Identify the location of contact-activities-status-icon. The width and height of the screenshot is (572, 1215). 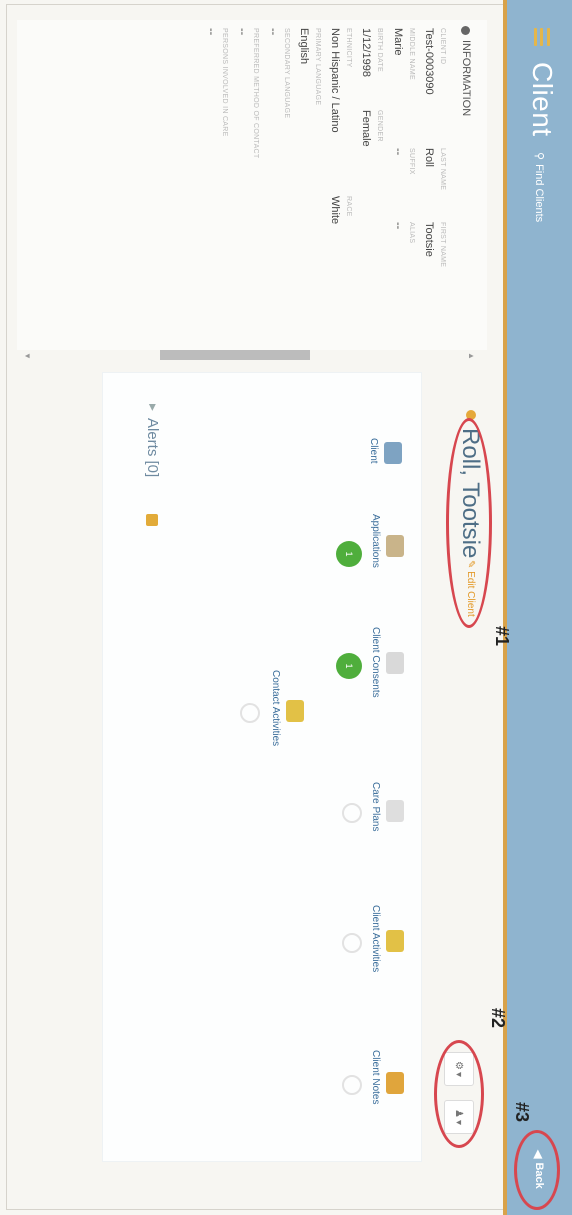
(250, 713).